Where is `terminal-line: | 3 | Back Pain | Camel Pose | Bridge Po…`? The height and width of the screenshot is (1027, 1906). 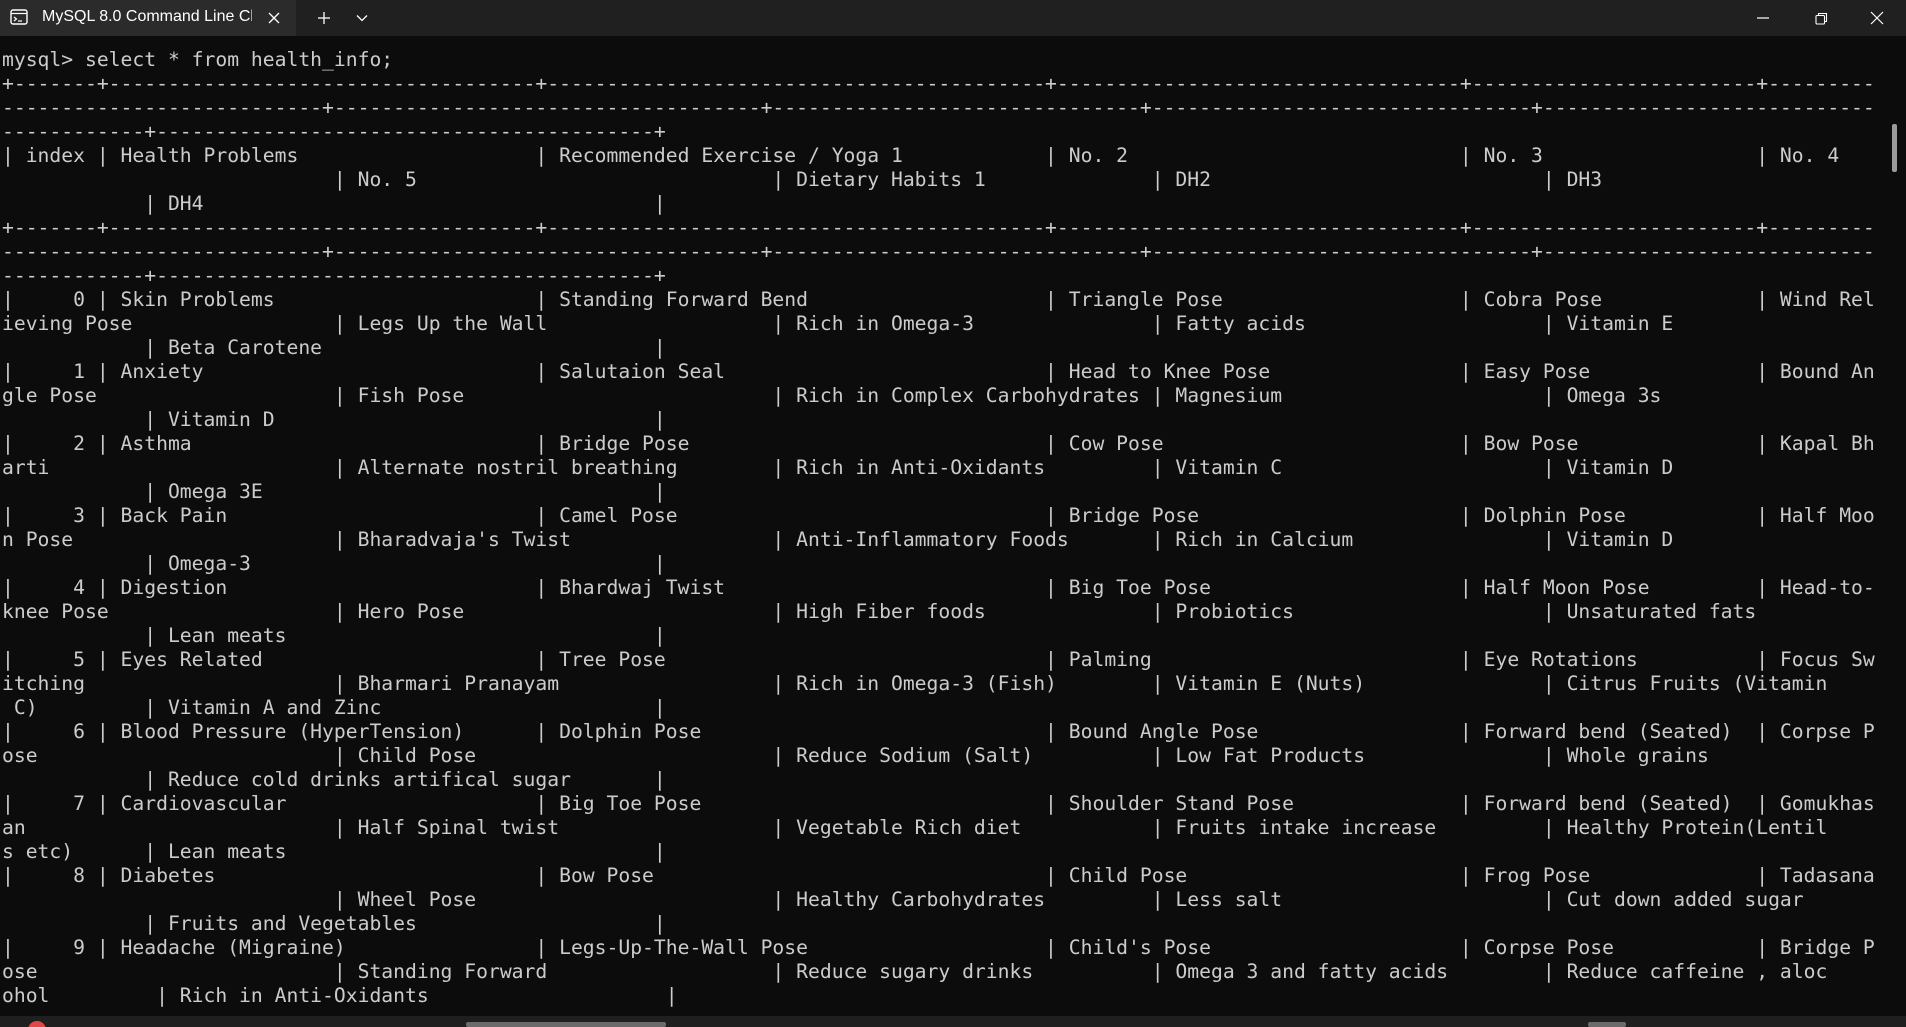 terminal-line: | 3 | Back Pain | Camel Pose | Bridge Po… is located at coordinates (938, 515).